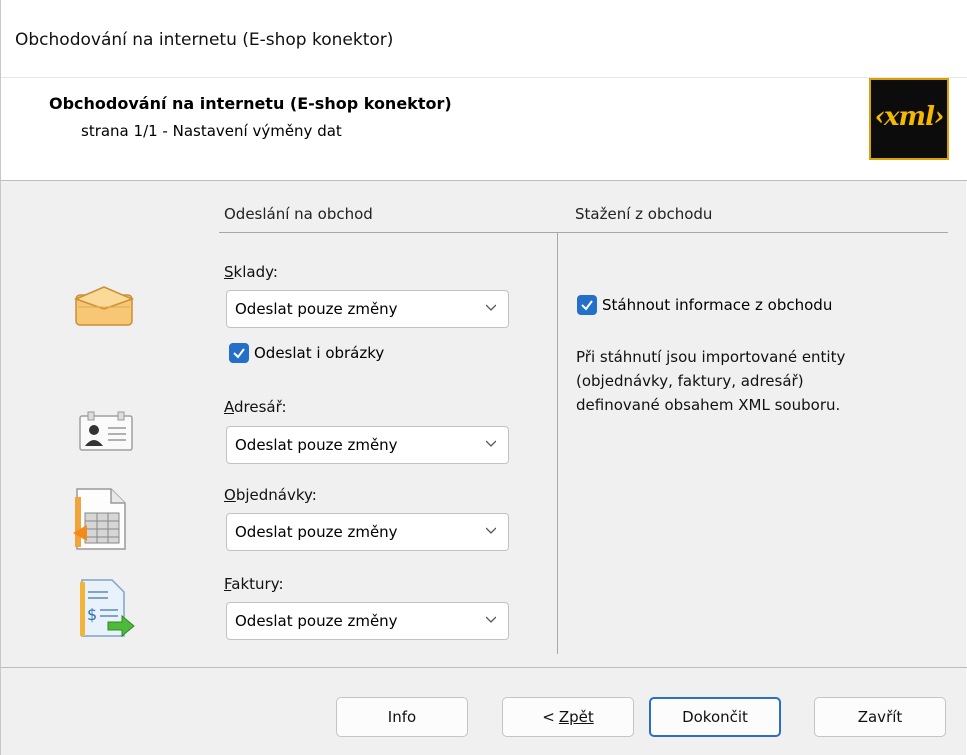  Describe the element at coordinates (108, 611) in the screenshot. I see `invoice-document-icon: $` at that location.